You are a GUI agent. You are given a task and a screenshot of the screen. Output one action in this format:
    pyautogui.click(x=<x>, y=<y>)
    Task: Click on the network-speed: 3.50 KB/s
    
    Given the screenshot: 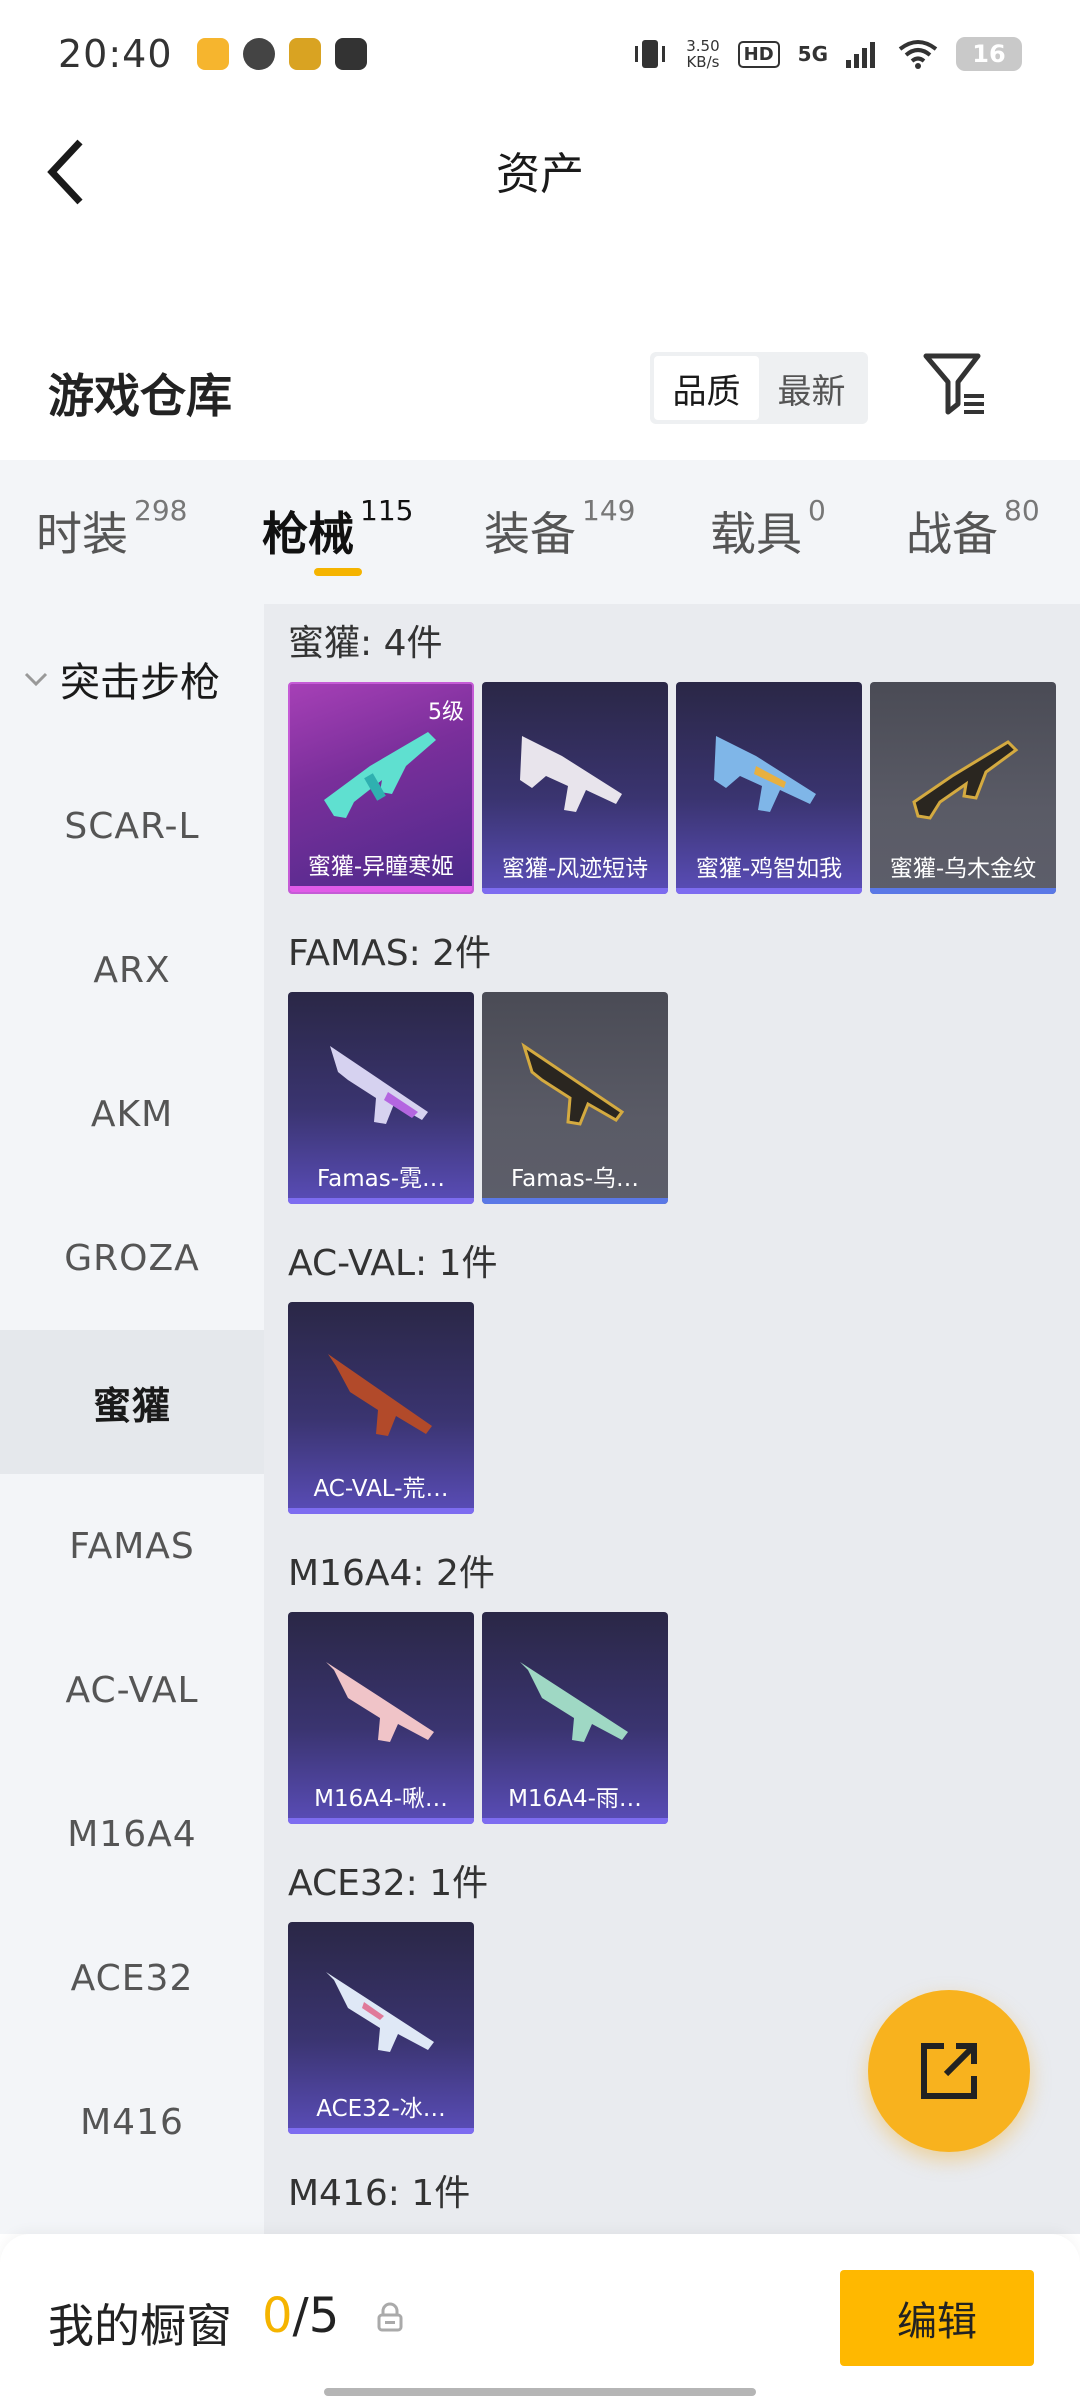 What is the action you would take?
    pyautogui.click(x=703, y=54)
    